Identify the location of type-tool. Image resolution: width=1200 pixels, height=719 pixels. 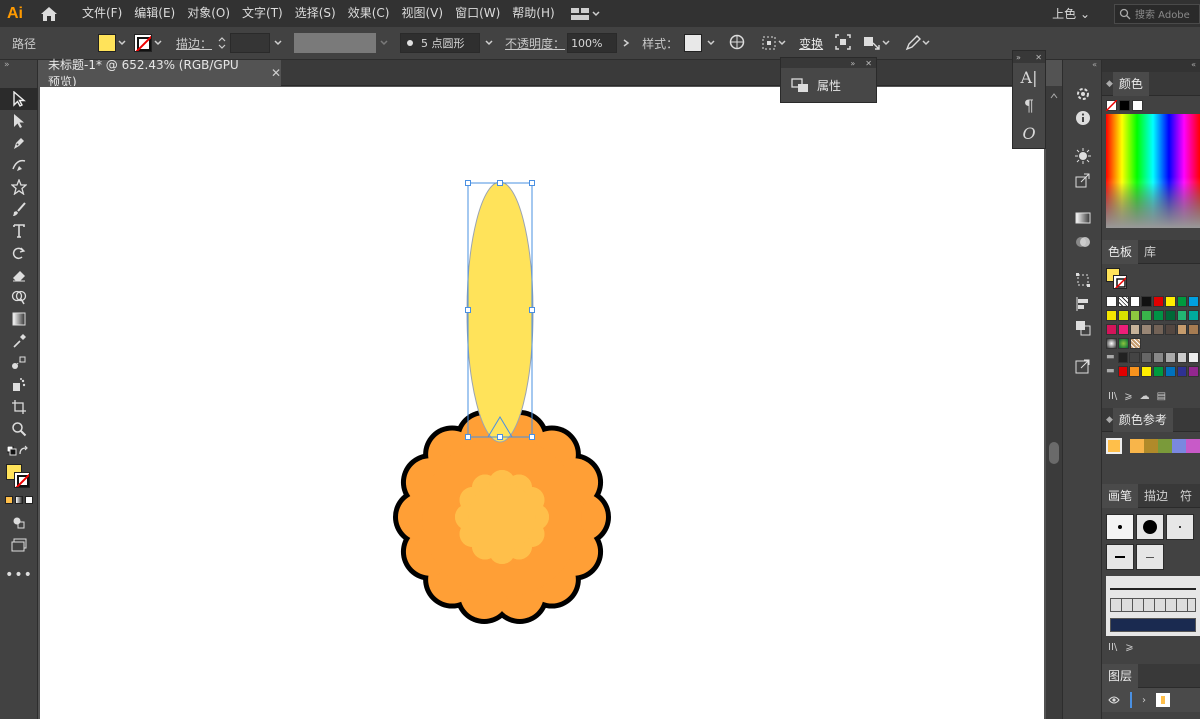
(19, 231).